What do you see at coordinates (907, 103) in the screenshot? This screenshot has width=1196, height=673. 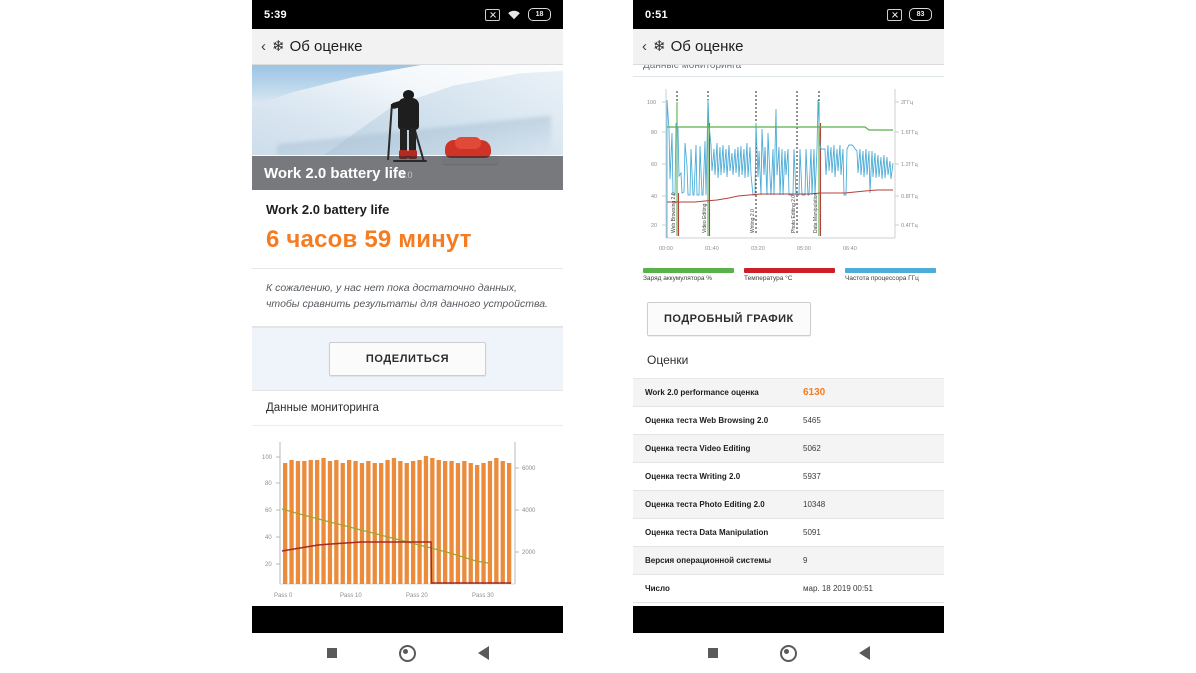 I see `svg-text: 2ГГц` at bounding box center [907, 103].